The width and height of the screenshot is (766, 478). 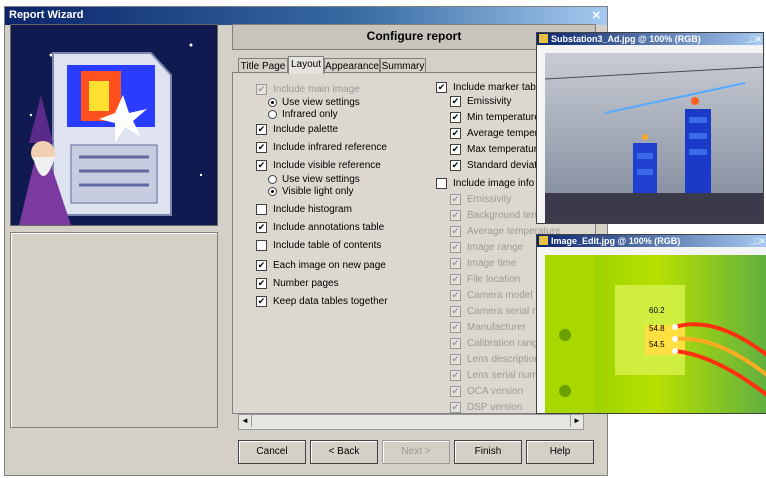 I want to click on checkbox-option: ✔ Lens description, so click(x=495, y=359).